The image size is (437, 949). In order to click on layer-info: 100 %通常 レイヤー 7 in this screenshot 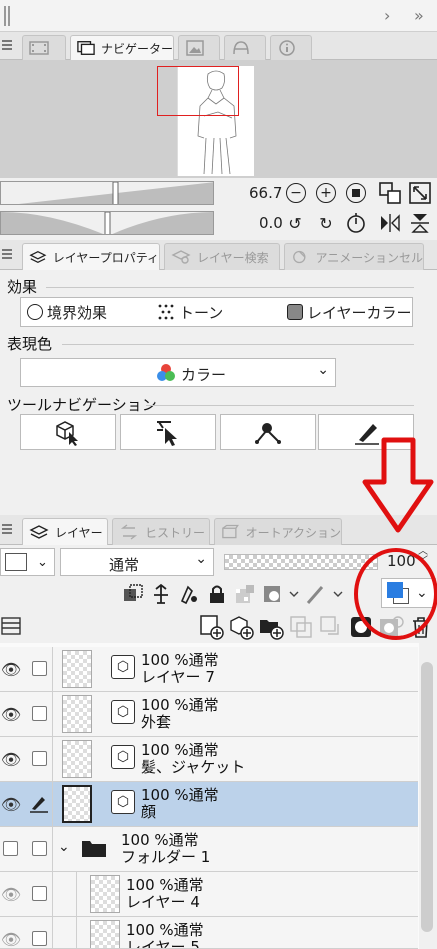, I will do `click(180, 669)`.